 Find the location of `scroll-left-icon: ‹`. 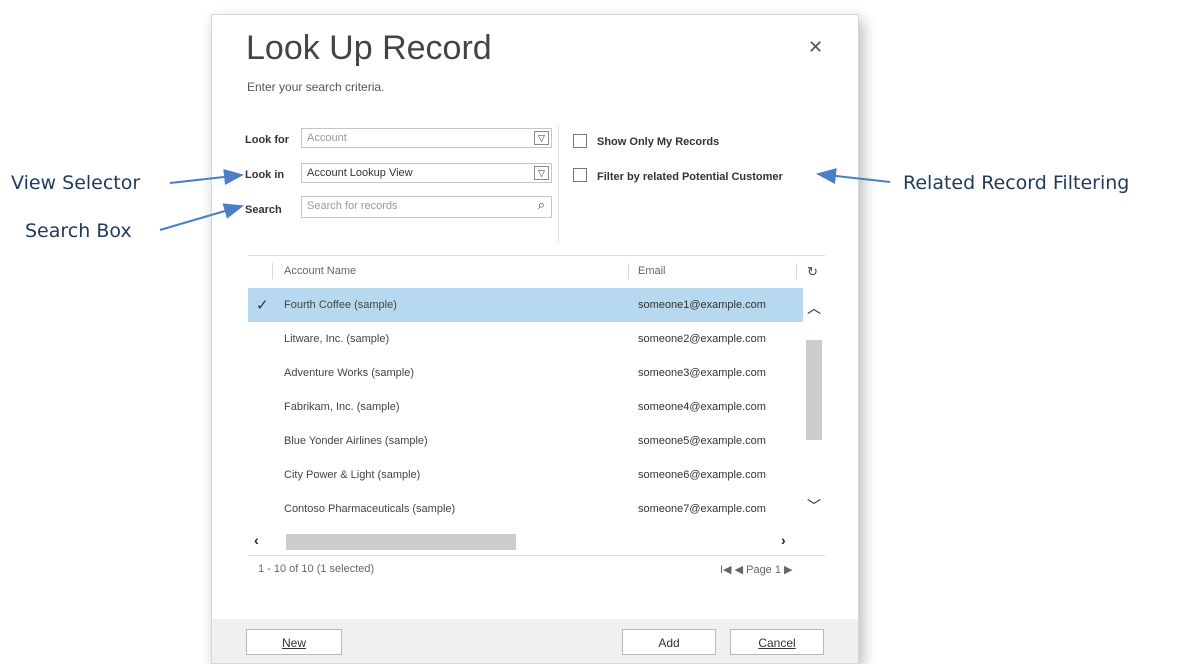

scroll-left-icon: ‹ is located at coordinates (256, 540).